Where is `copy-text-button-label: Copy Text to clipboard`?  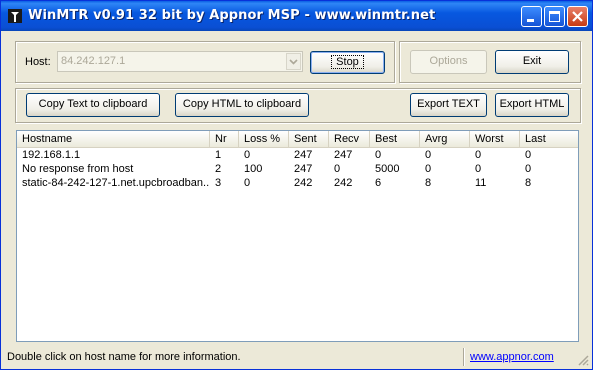
copy-text-button-label: Copy Text to clipboard is located at coordinates (93, 104).